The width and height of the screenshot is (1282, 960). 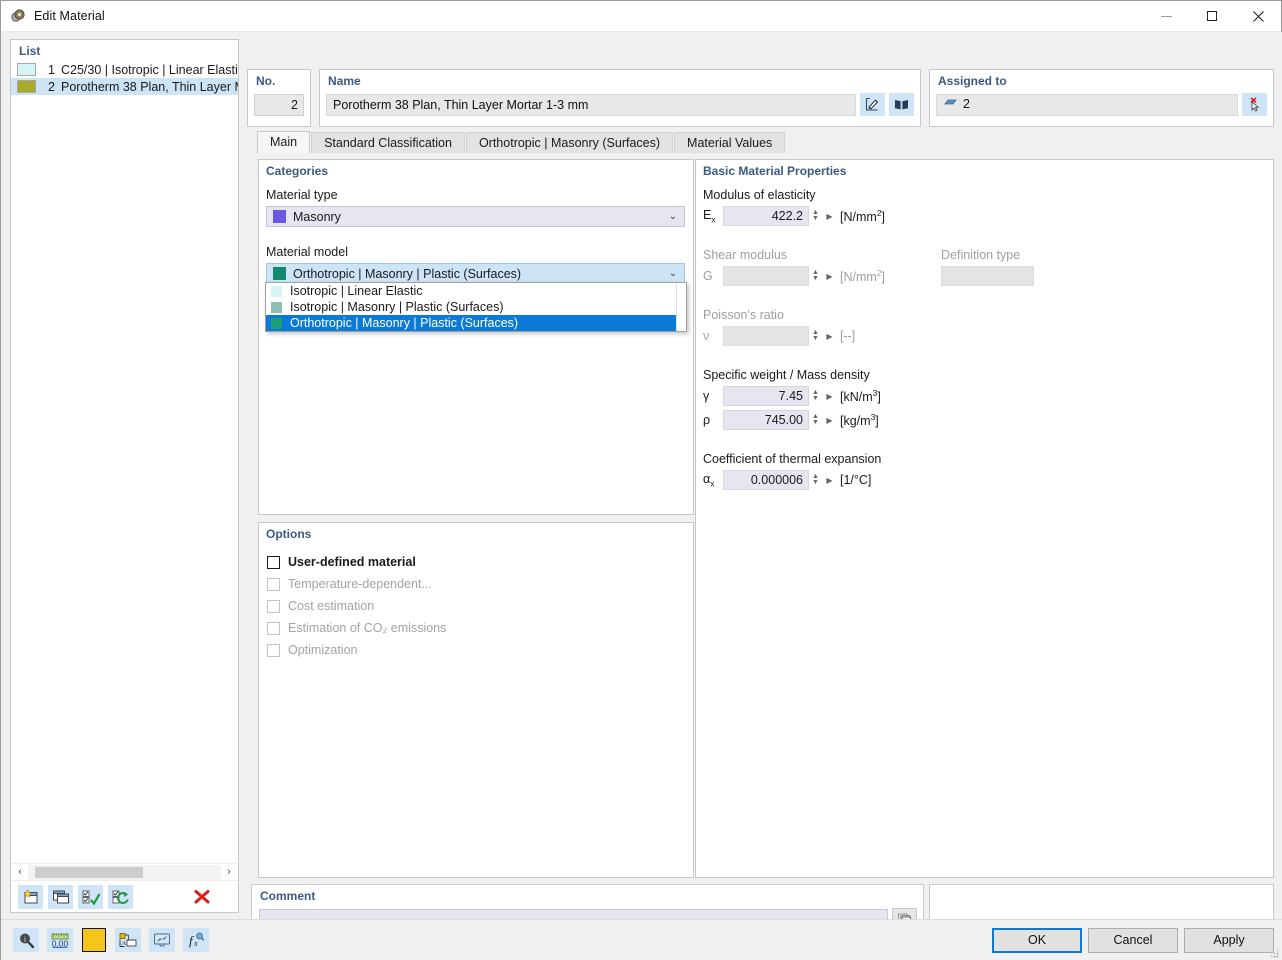 What do you see at coordinates (829, 216) in the screenshot?
I see `modulus-dropdown-arrow: ▶` at bounding box center [829, 216].